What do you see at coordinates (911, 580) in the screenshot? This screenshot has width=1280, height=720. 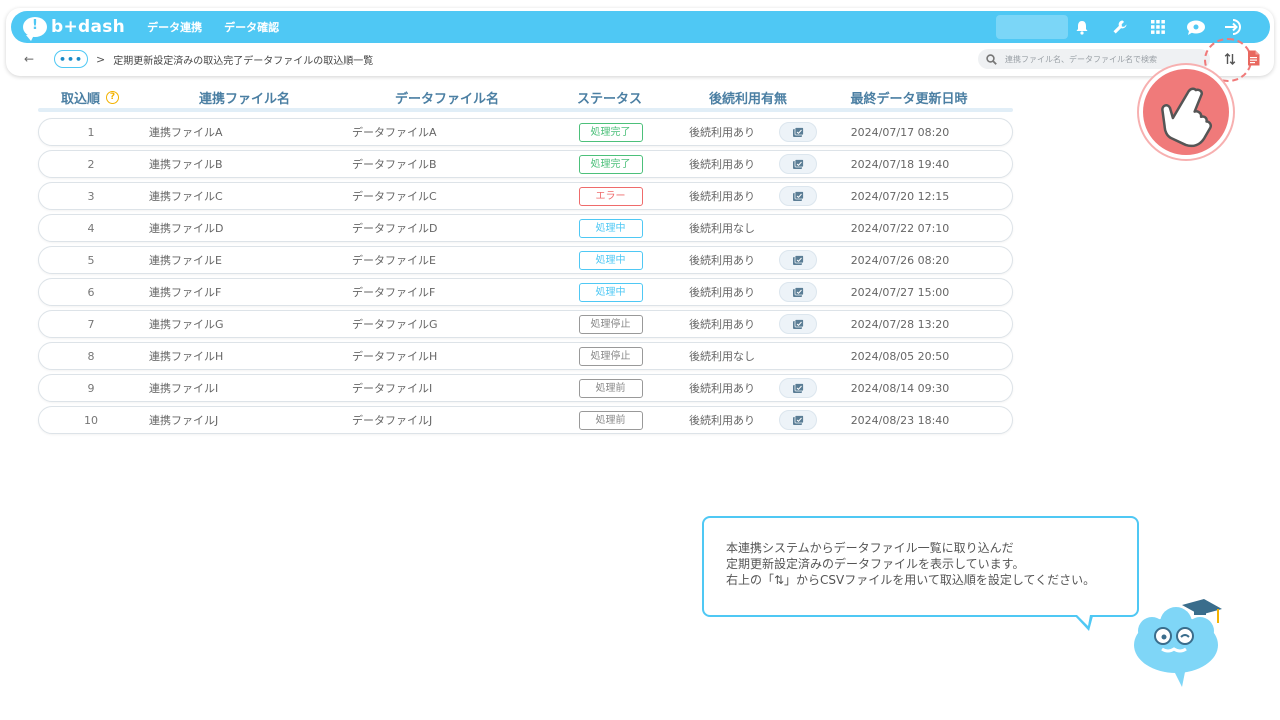 I see `tooltip-line-3: 右上の「⇅」からCSVファイルを用いて取込順を設定してください。` at bounding box center [911, 580].